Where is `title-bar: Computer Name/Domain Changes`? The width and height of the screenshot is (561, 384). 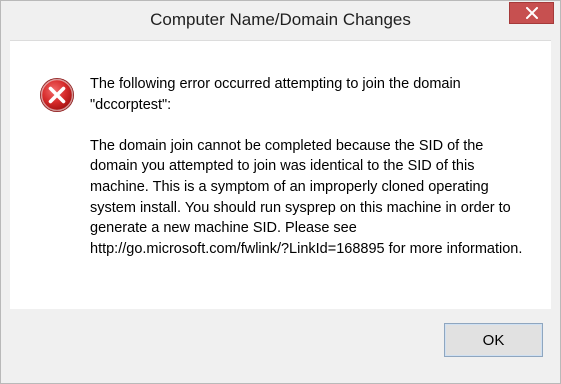 title-bar: Computer Name/Domain Changes is located at coordinates (280, 20).